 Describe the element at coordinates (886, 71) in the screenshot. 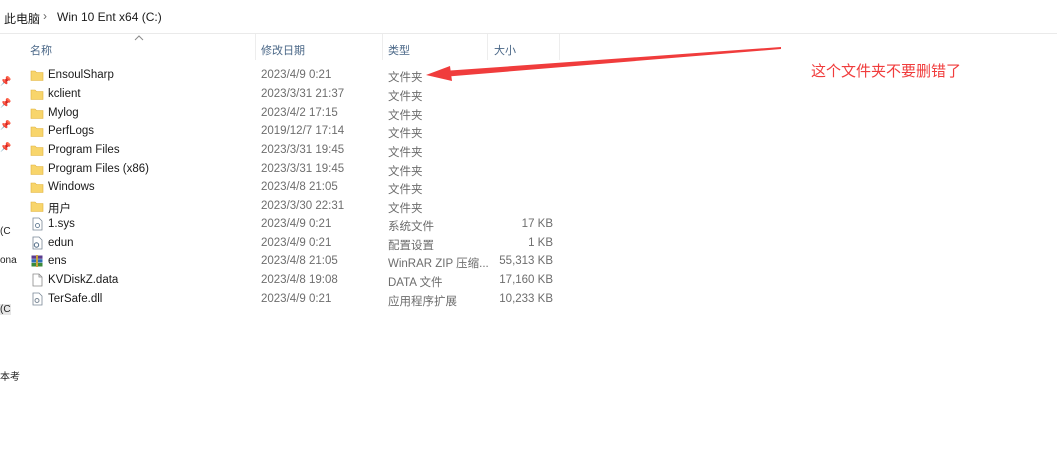

I see `annotation-text: 这个文件夹不要删错了` at that location.